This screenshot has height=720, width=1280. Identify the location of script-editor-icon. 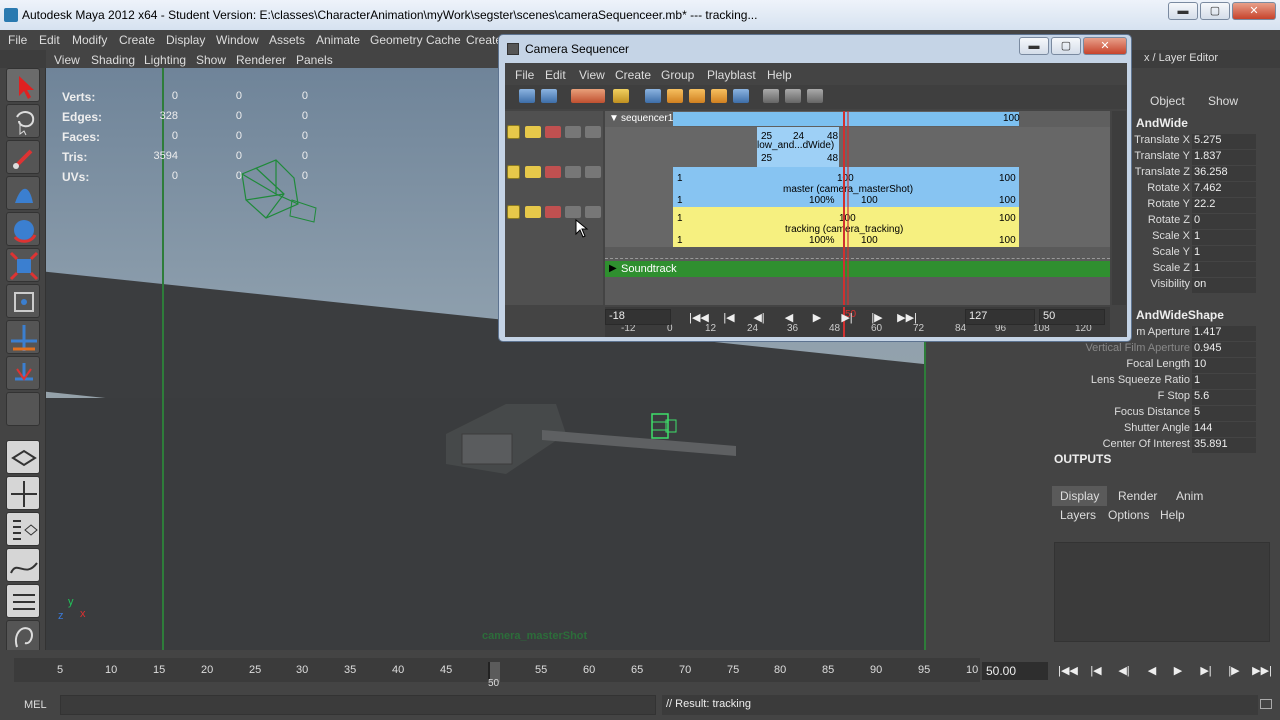
(1266, 704).